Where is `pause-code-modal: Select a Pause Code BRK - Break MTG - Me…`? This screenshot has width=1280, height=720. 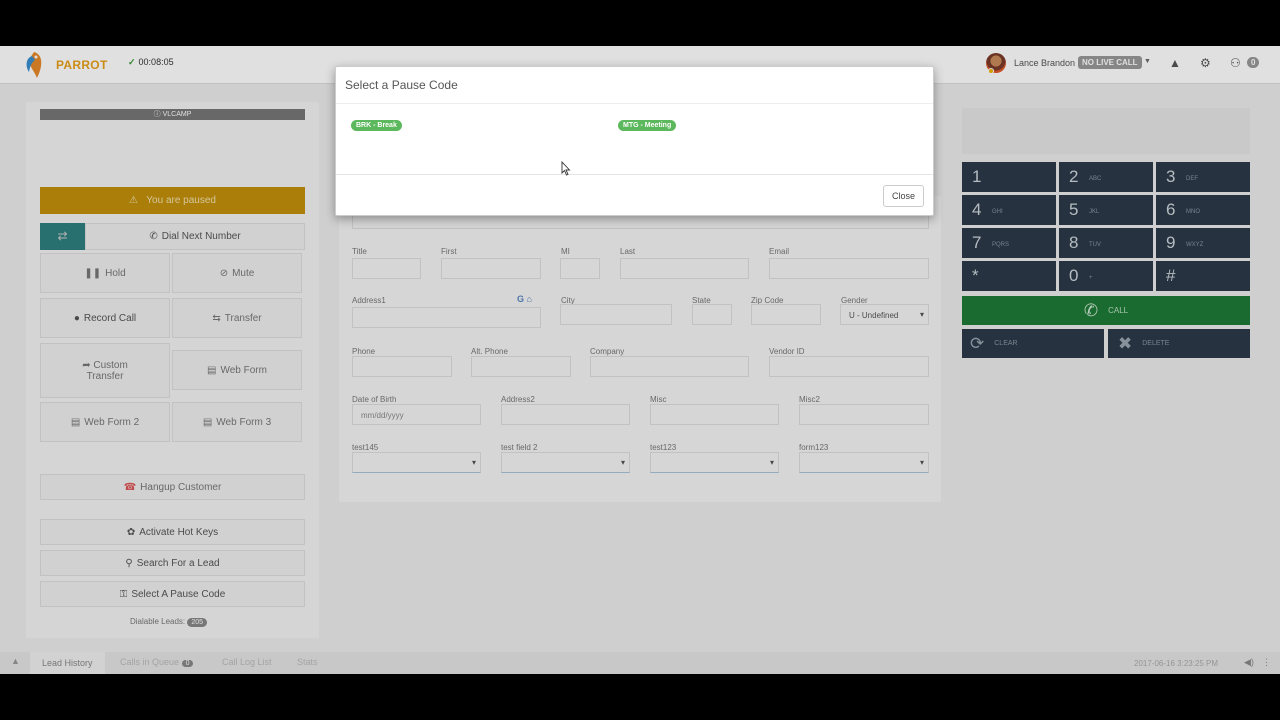 pause-code-modal: Select a Pause Code BRK - Break MTG - Me… is located at coordinates (634, 141).